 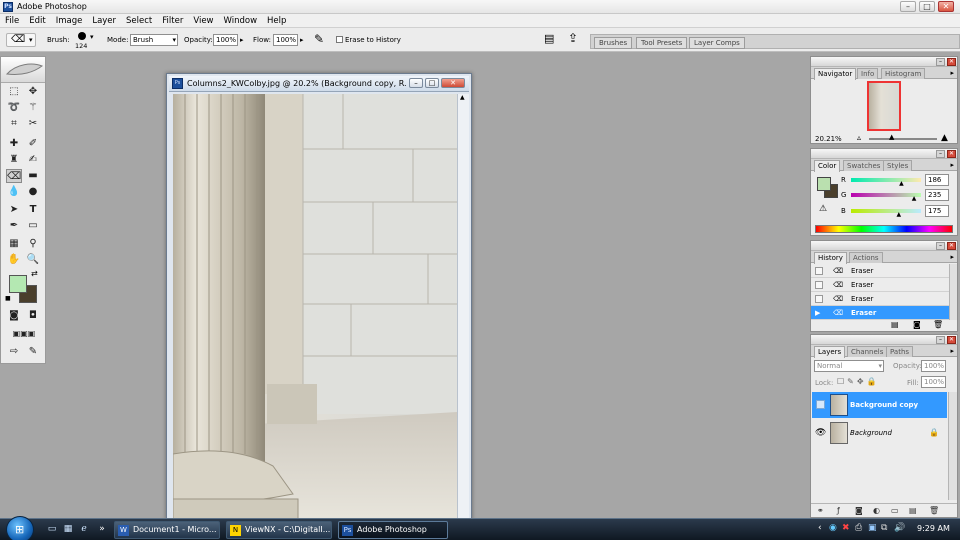 I want to click on navigator-thumbnail, so click(x=884, y=106).